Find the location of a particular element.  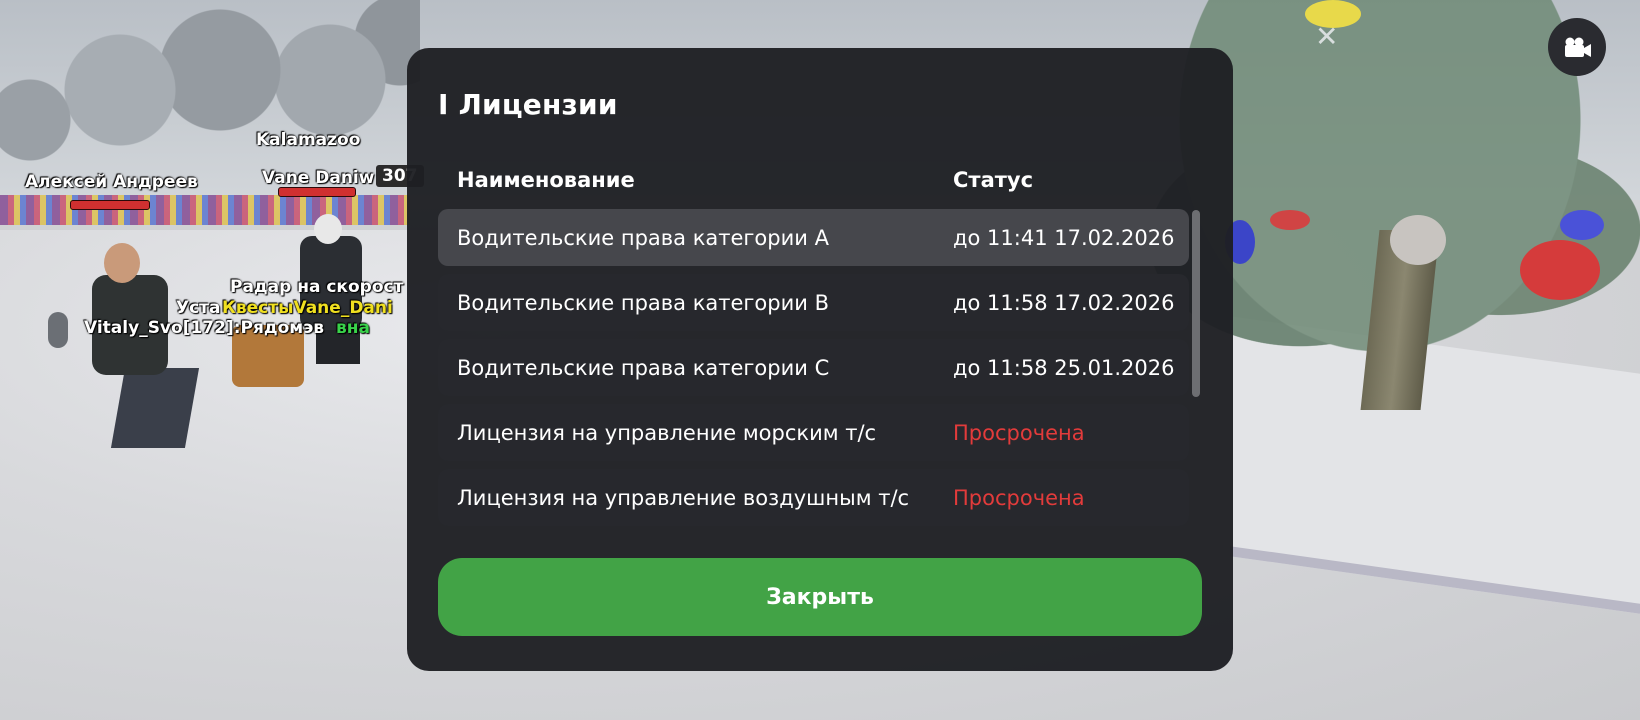

character-legs is located at coordinates (155, 408).